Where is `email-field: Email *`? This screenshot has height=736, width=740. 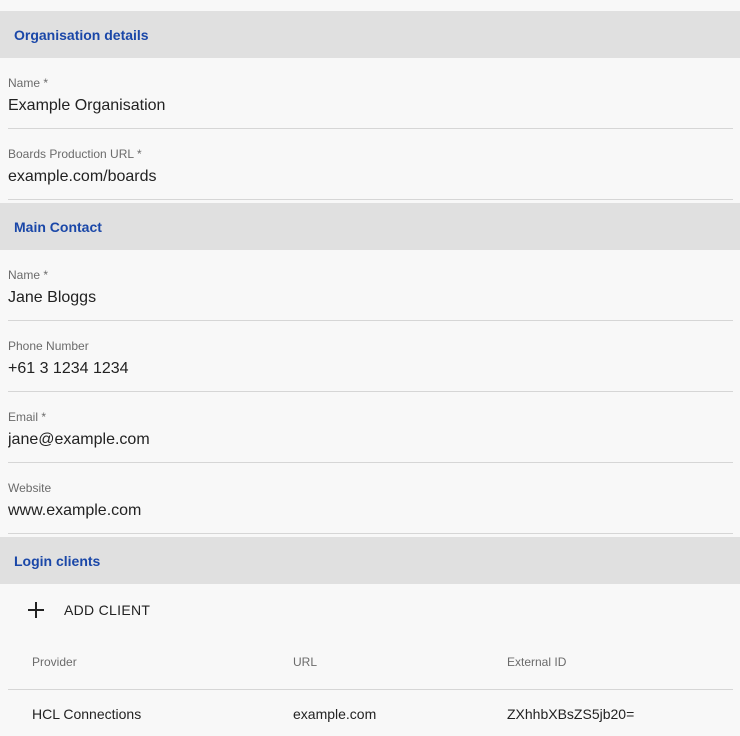 email-field: Email * is located at coordinates (370, 434).